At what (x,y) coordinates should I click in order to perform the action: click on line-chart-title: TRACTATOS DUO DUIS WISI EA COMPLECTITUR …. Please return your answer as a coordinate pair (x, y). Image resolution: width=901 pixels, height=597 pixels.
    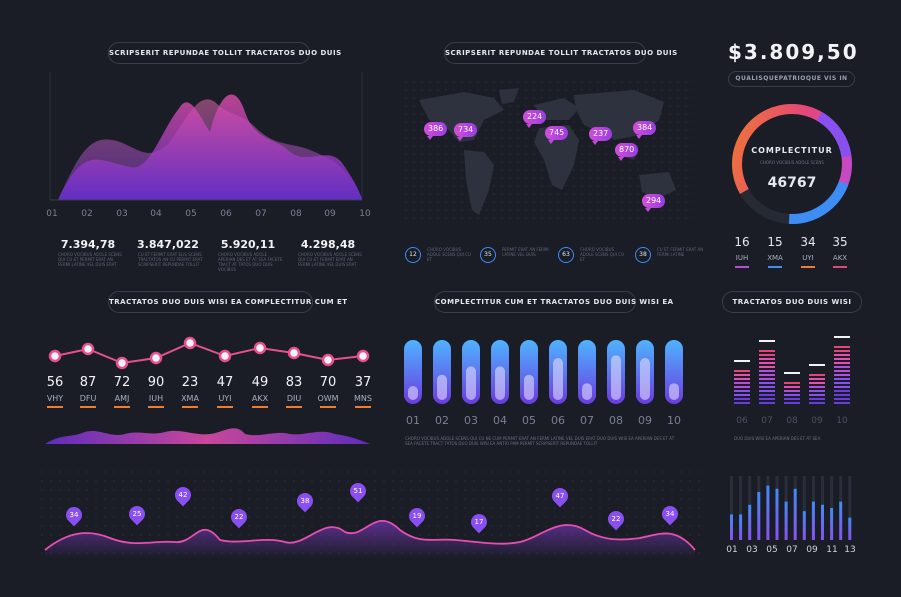
    Looking at the image, I should click on (227, 302).